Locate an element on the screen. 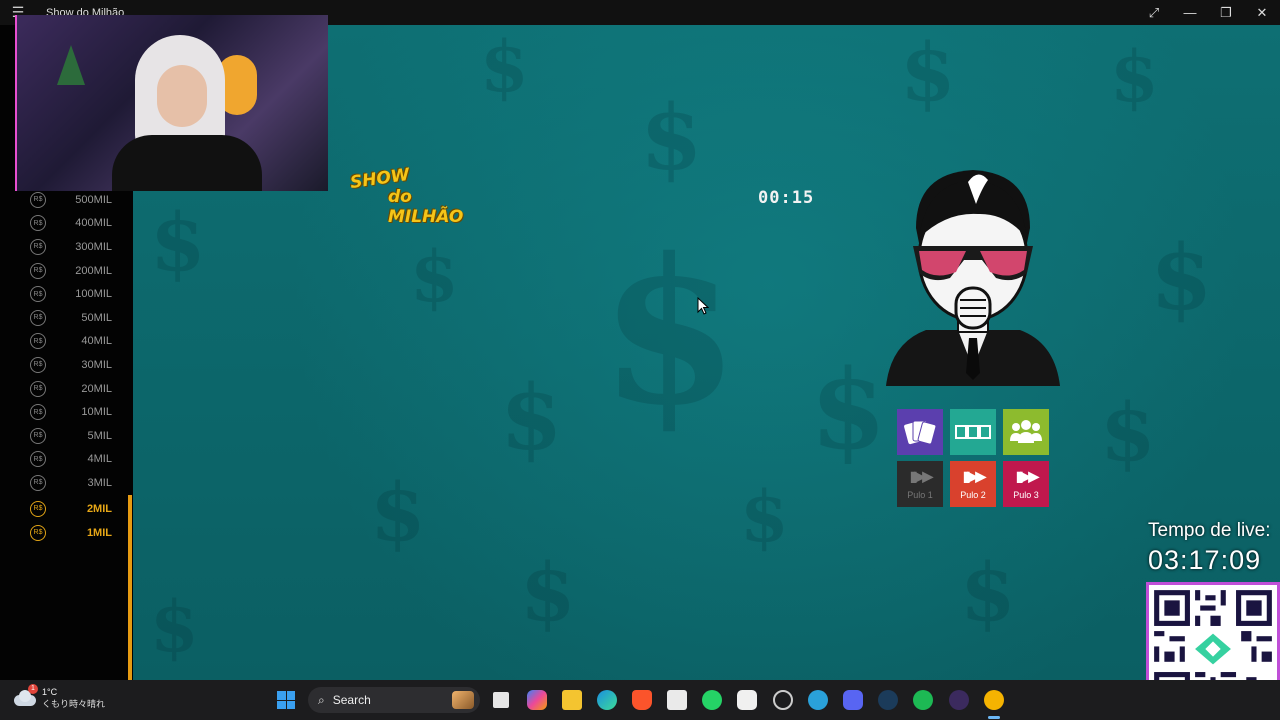  host-avatar is located at coordinates (973, 278).